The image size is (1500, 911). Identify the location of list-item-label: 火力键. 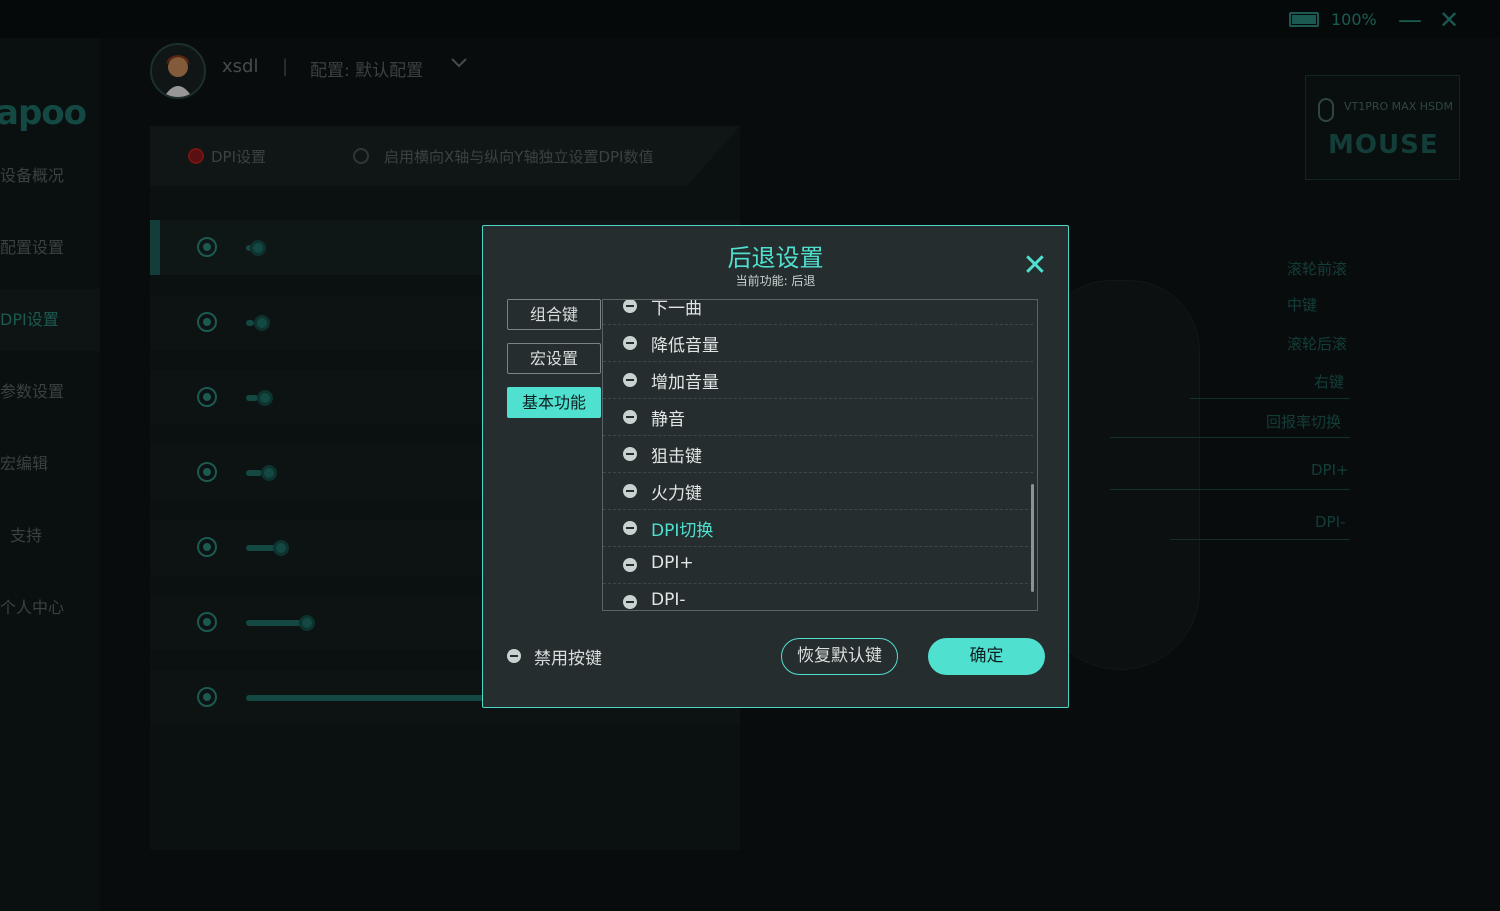
(676, 494).